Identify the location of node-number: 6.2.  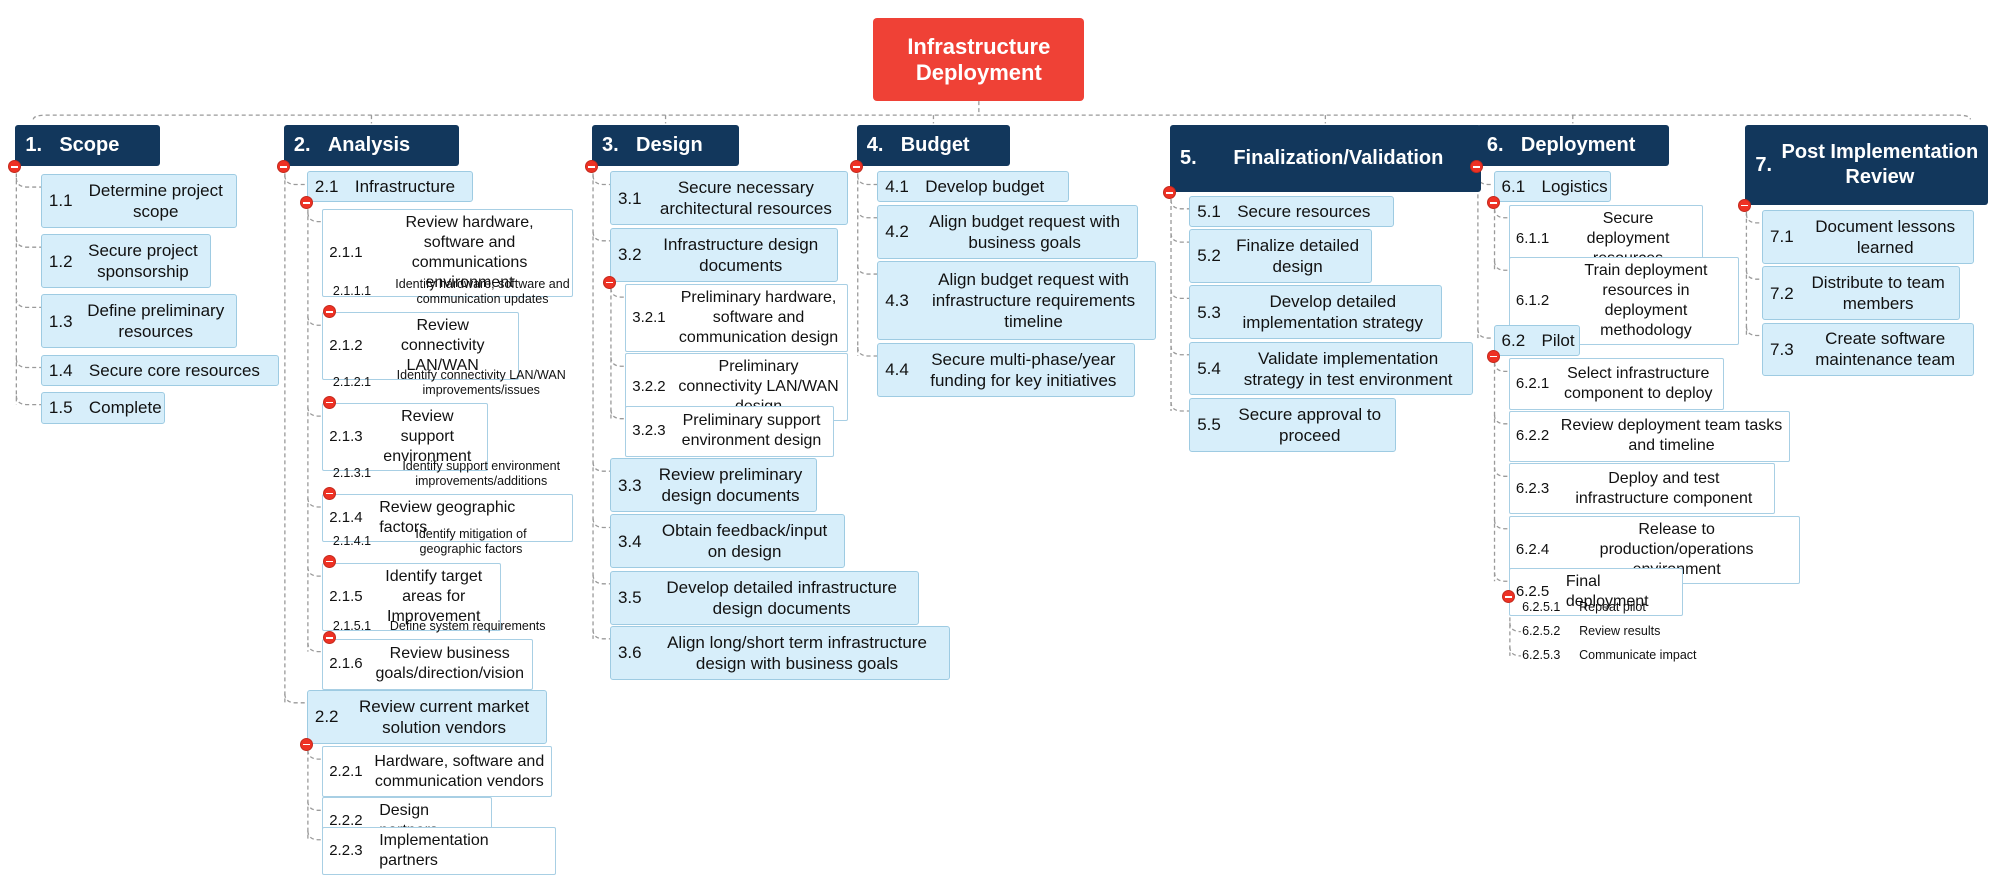
(1513, 340).